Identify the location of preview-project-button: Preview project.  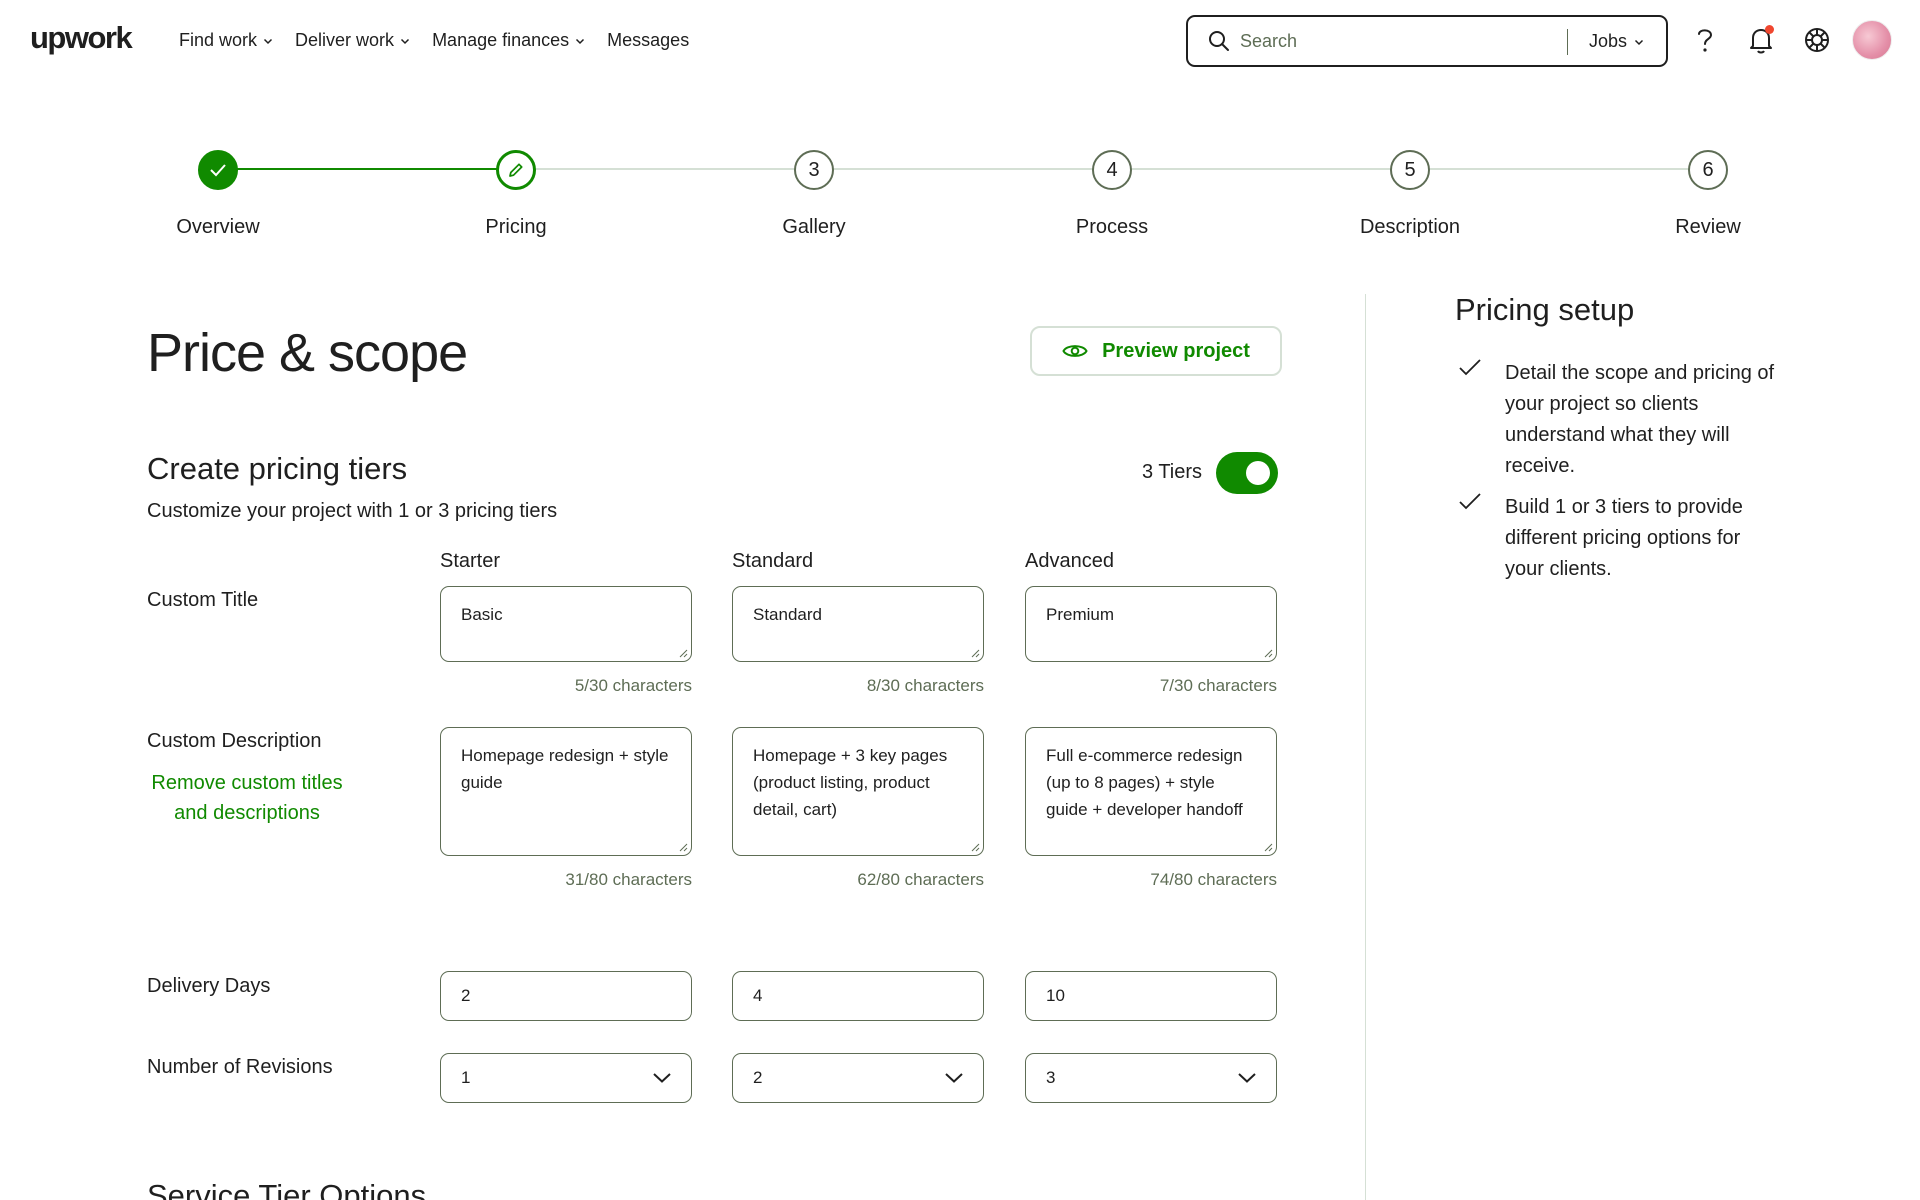
(1156, 351).